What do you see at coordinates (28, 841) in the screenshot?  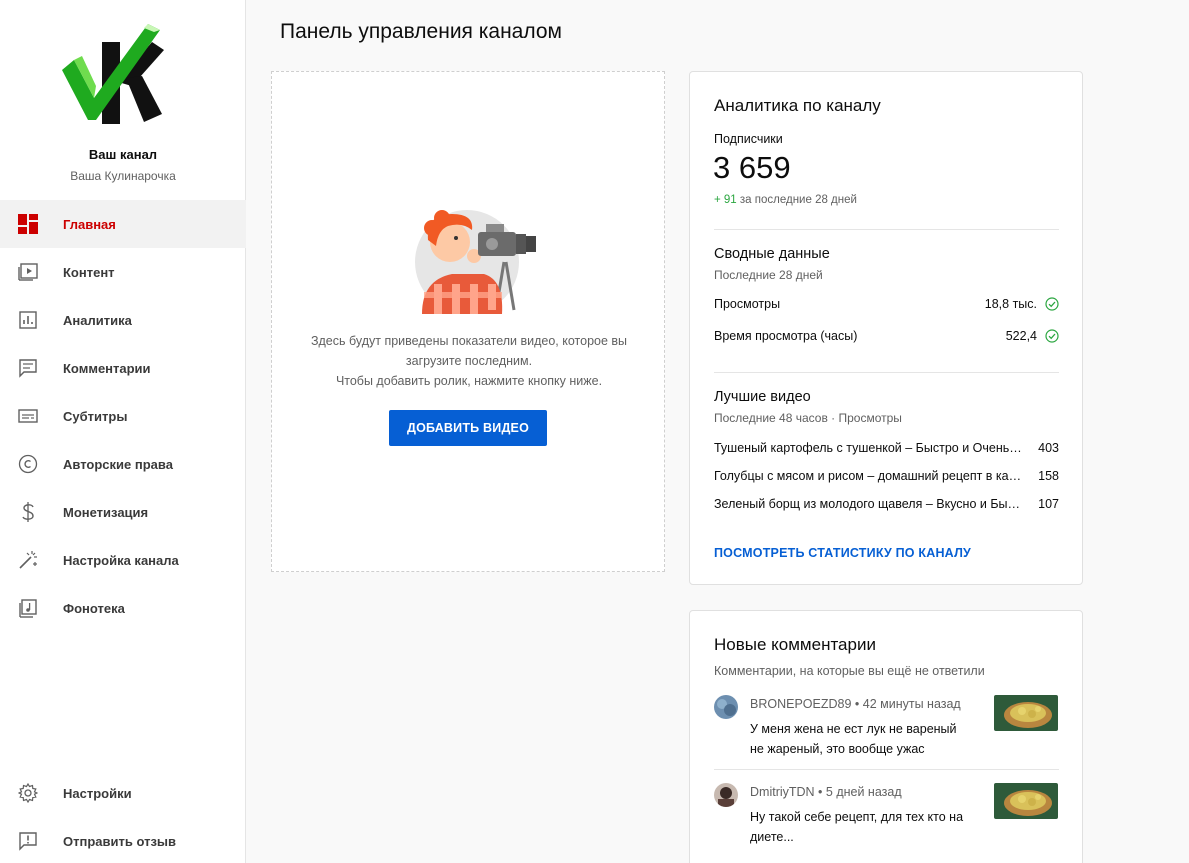 I see `feedback-icon` at bounding box center [28, 841].